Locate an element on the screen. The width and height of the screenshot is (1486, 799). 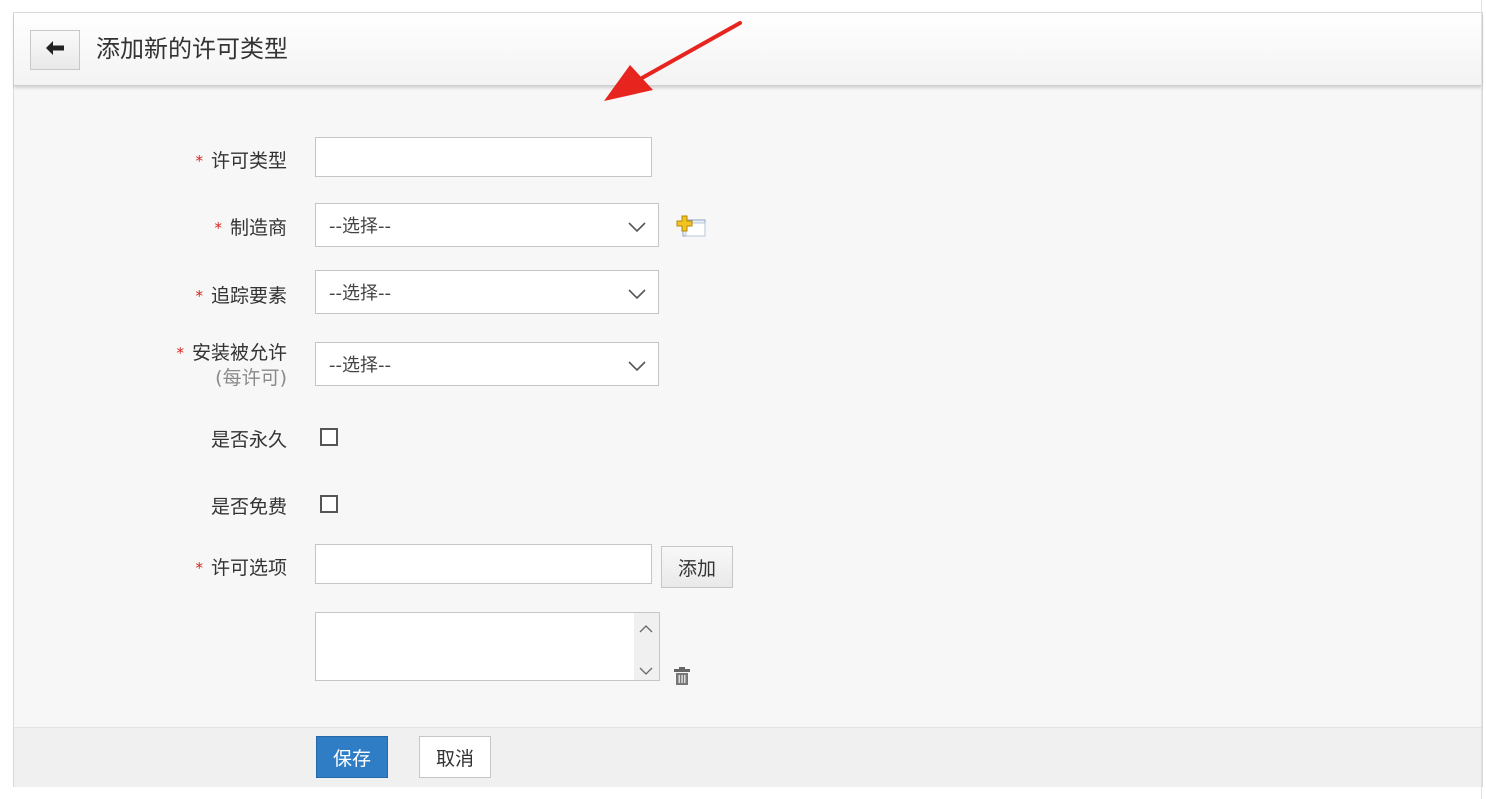
manufacturer-selected: --选择-- is located at coordinates (360, 226).